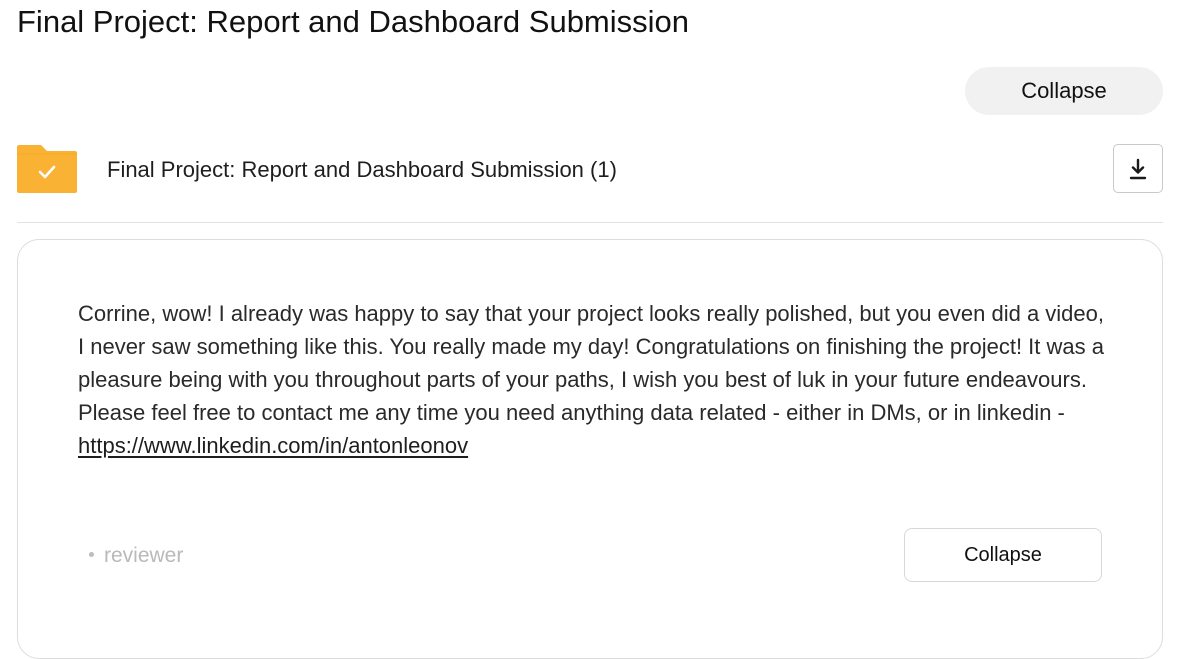  Describe the element at coordinates (91, 554) in the screenshot. I see `bullet-dot` at that location.